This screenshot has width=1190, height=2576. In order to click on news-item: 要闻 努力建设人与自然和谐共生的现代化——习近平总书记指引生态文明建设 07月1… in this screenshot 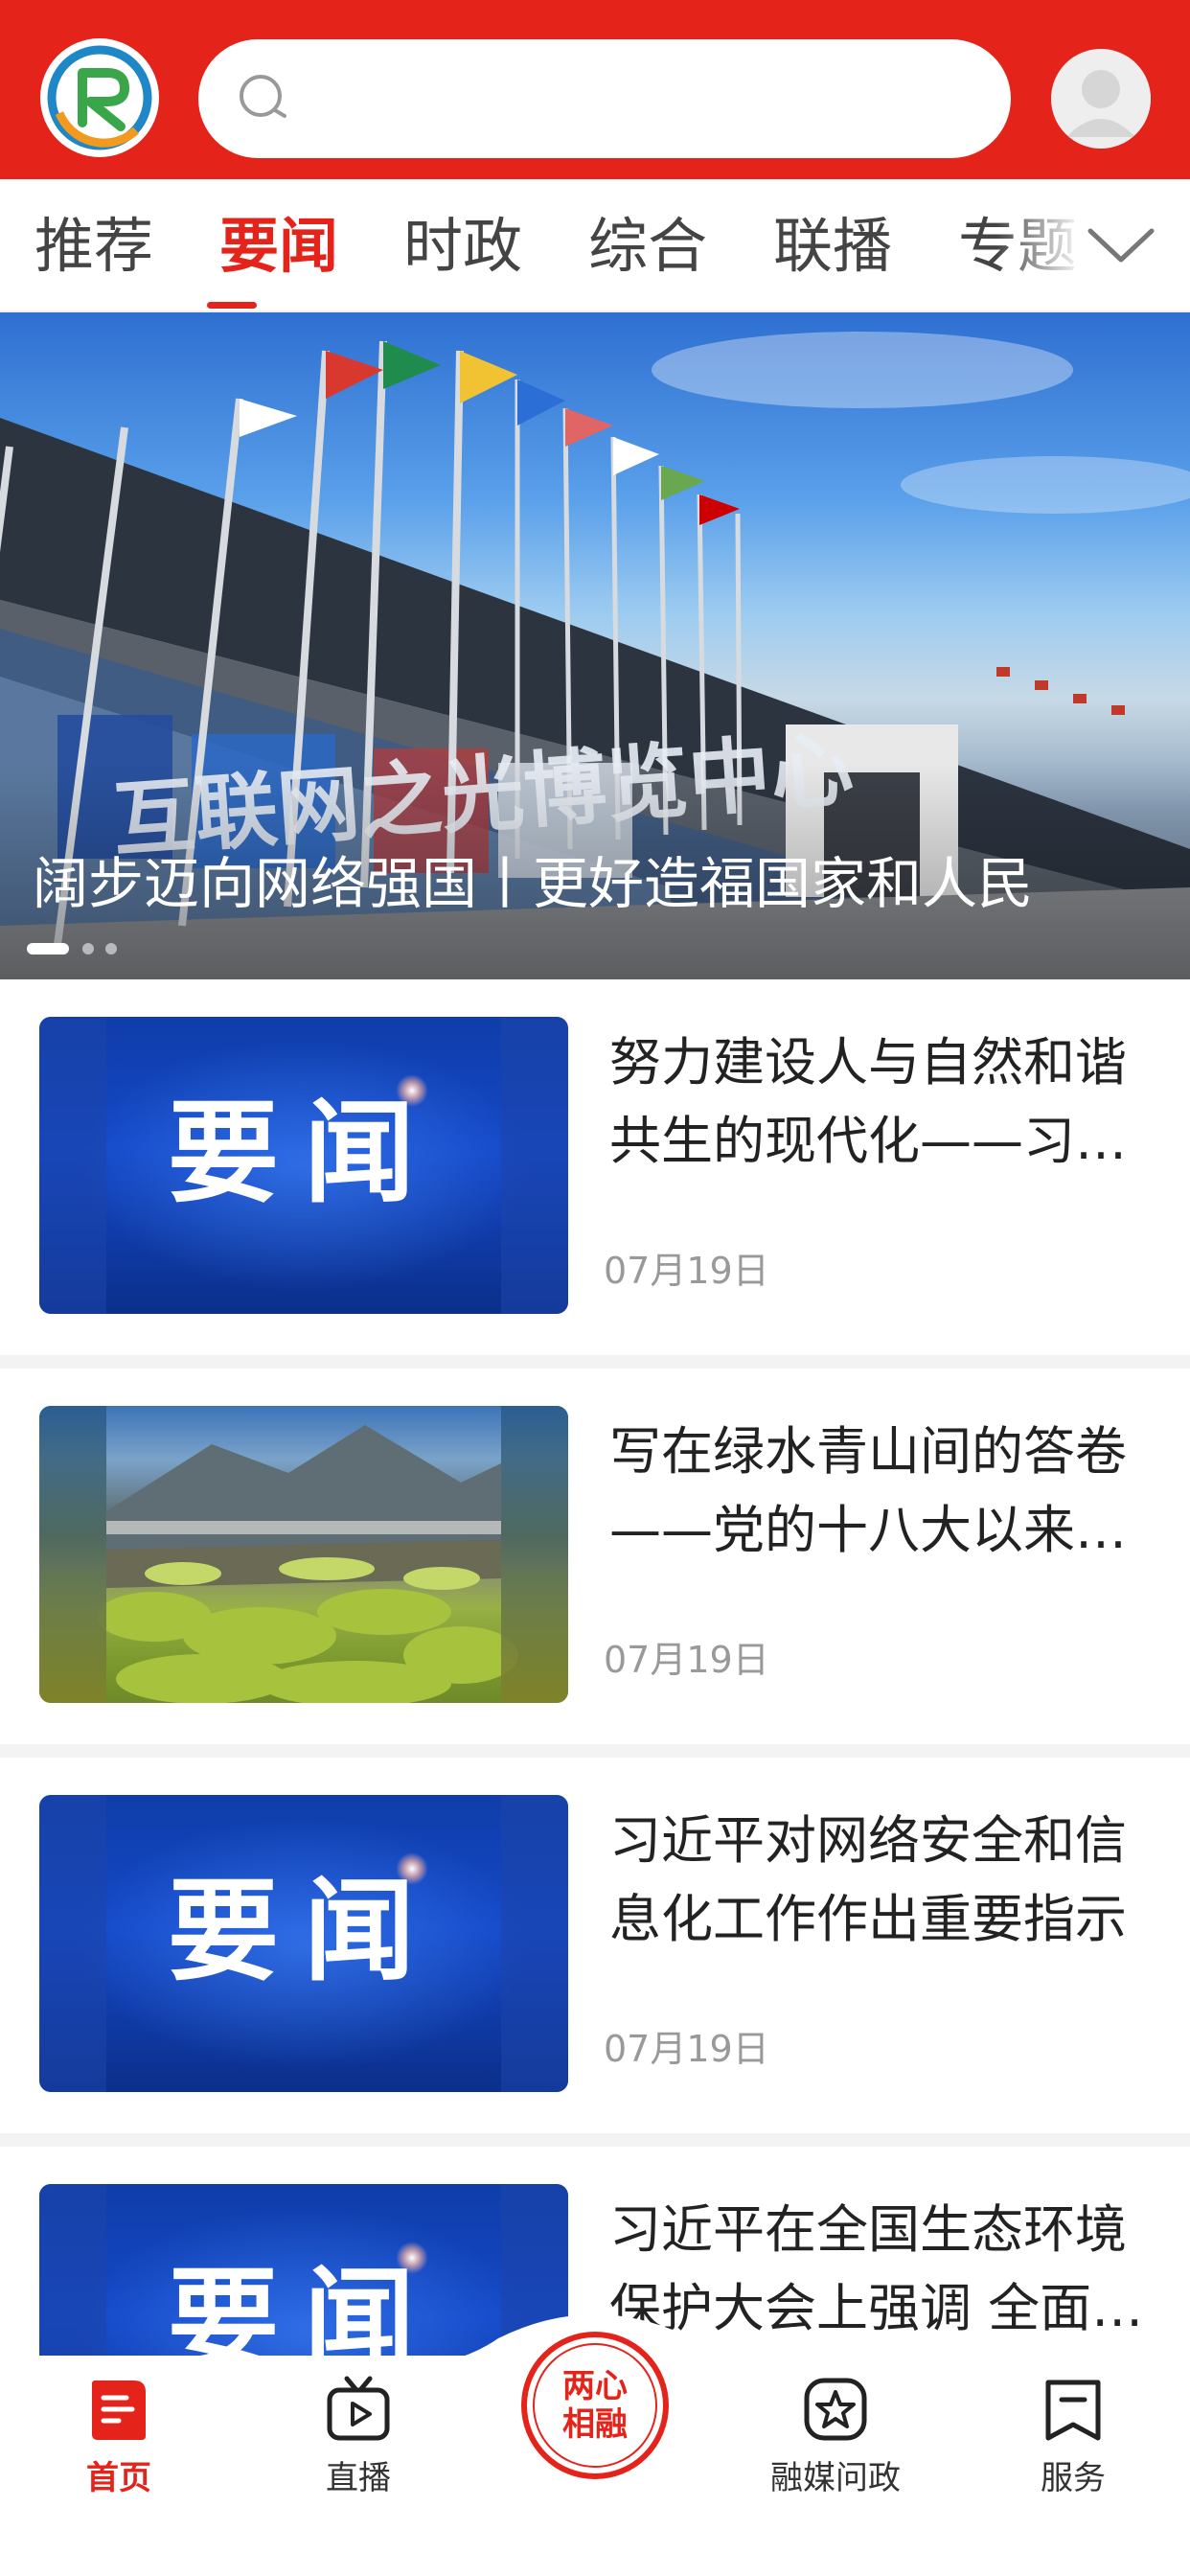, I will do `click(595, 1167)`.